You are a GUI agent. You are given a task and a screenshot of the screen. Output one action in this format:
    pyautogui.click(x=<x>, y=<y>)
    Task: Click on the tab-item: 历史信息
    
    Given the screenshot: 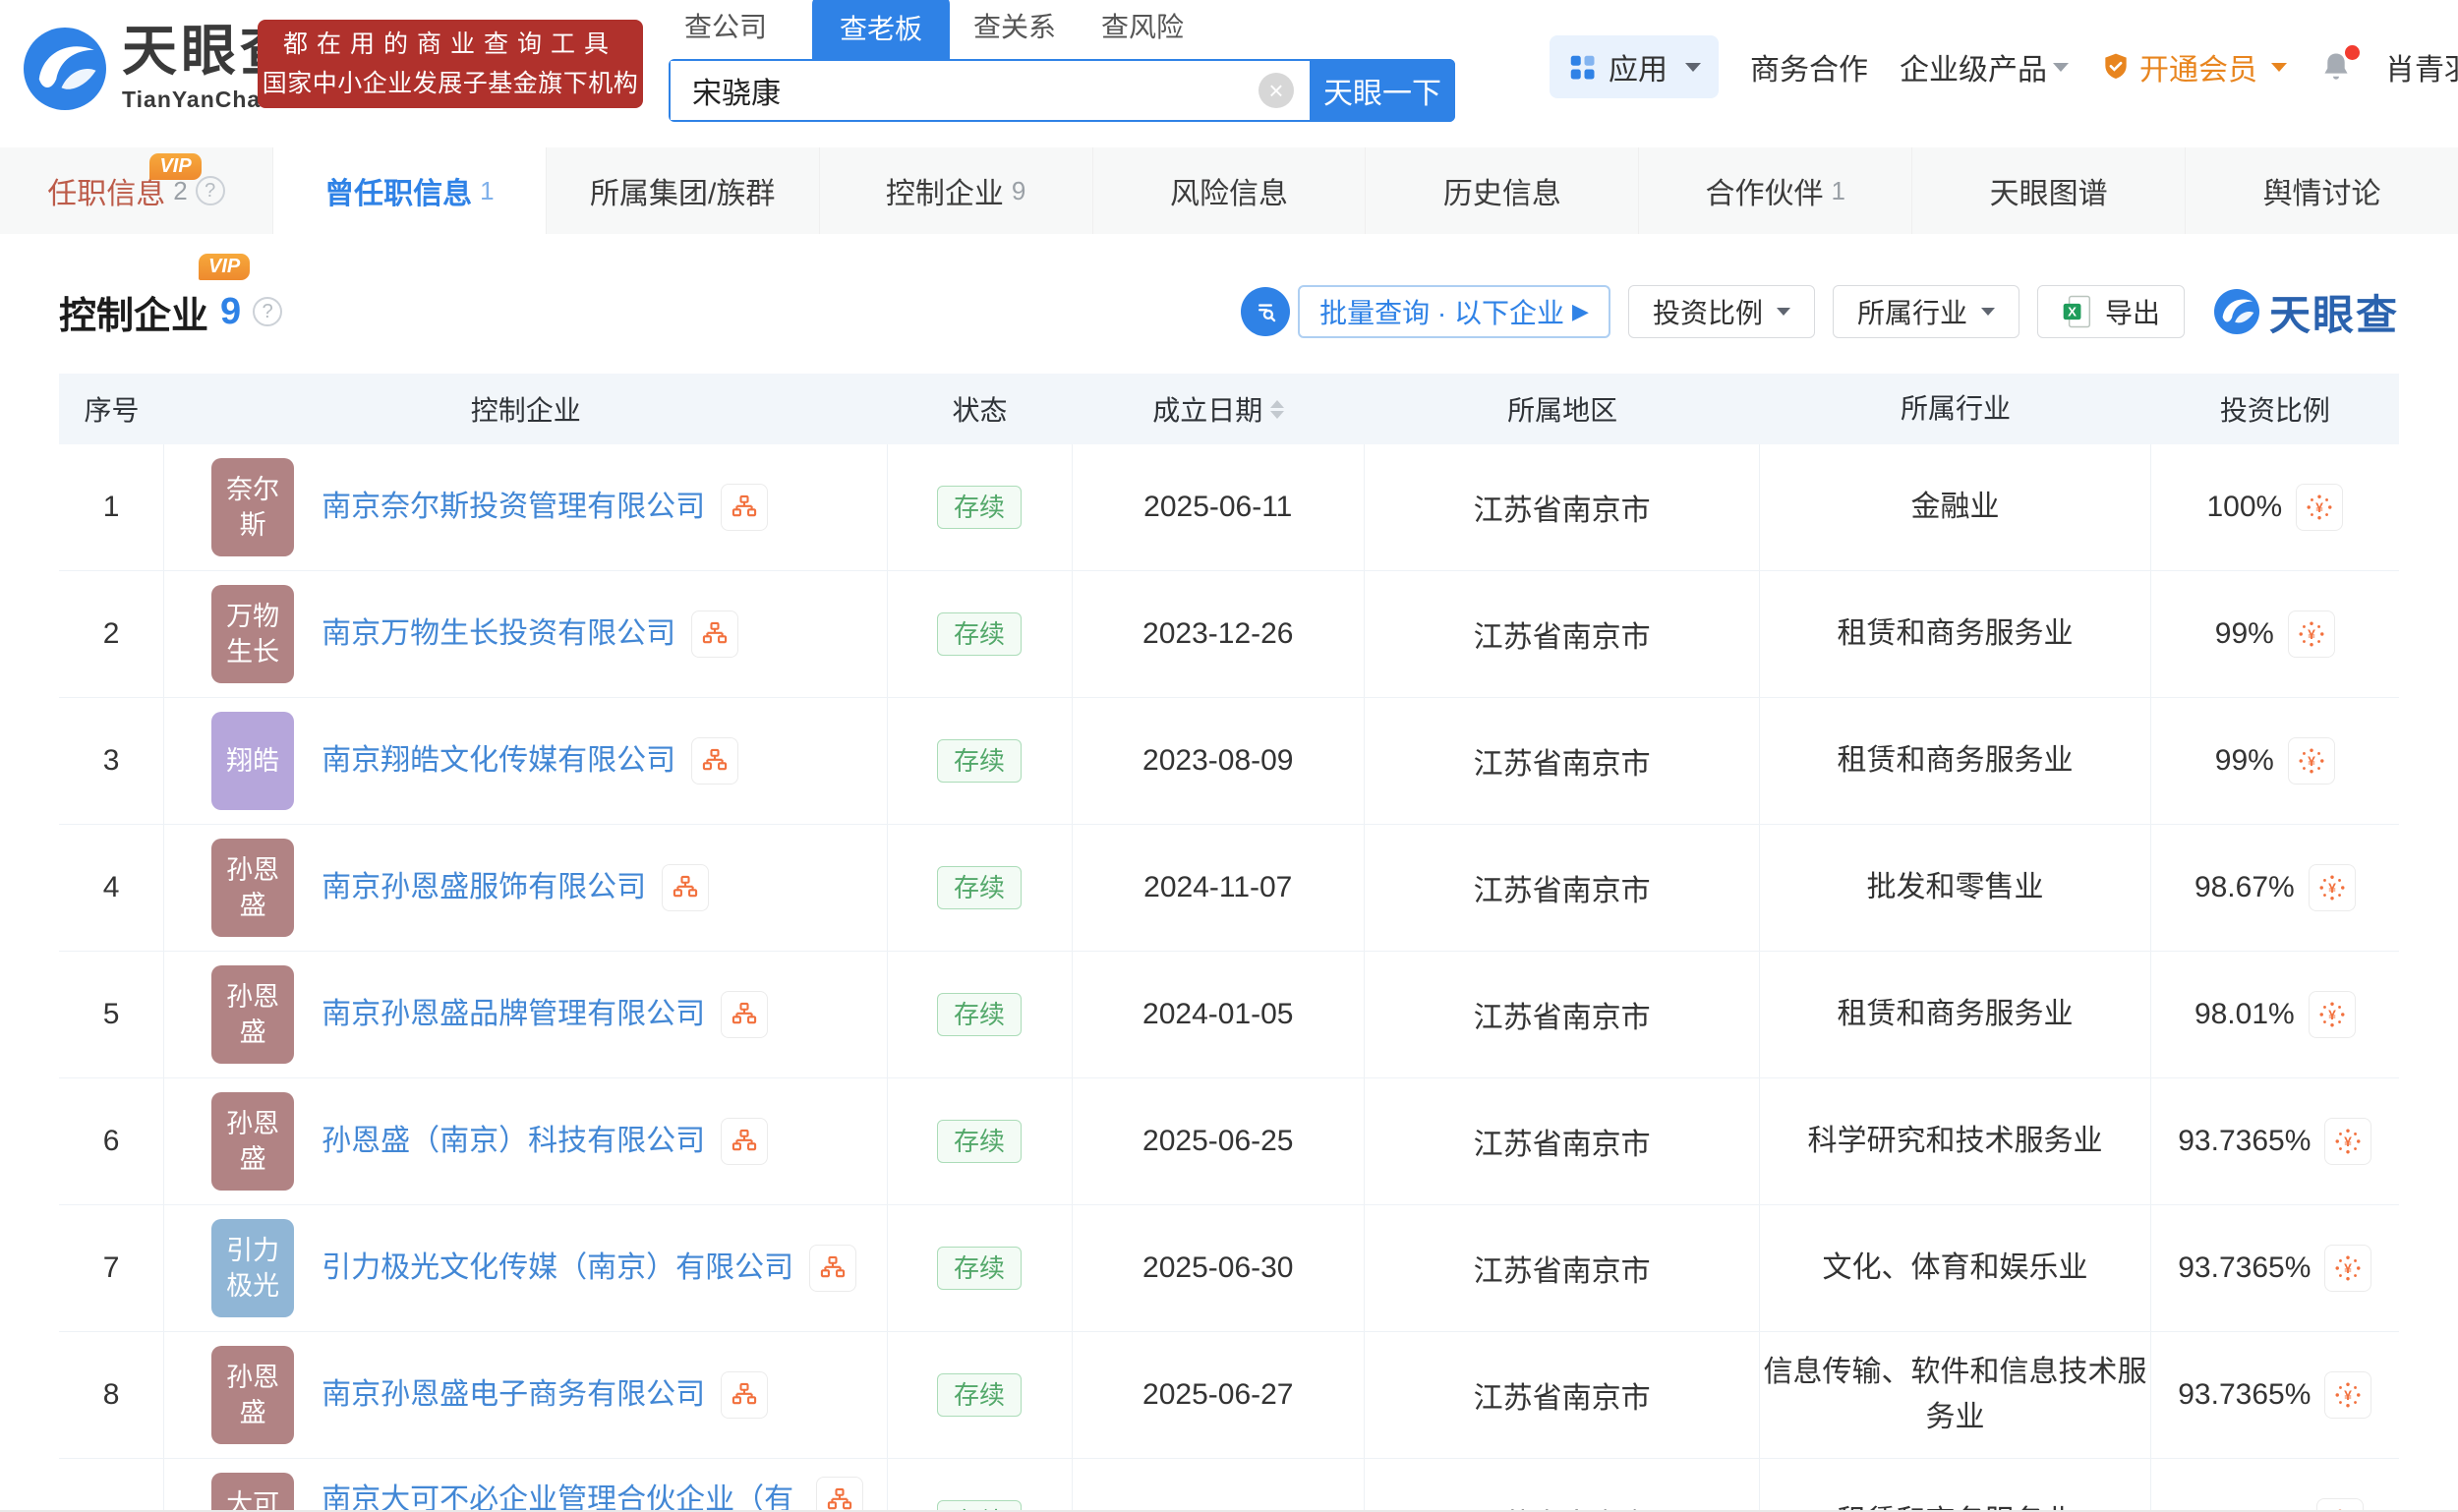 What is the action you would take?
    pyautogui.click(x=1503, y=190)
    